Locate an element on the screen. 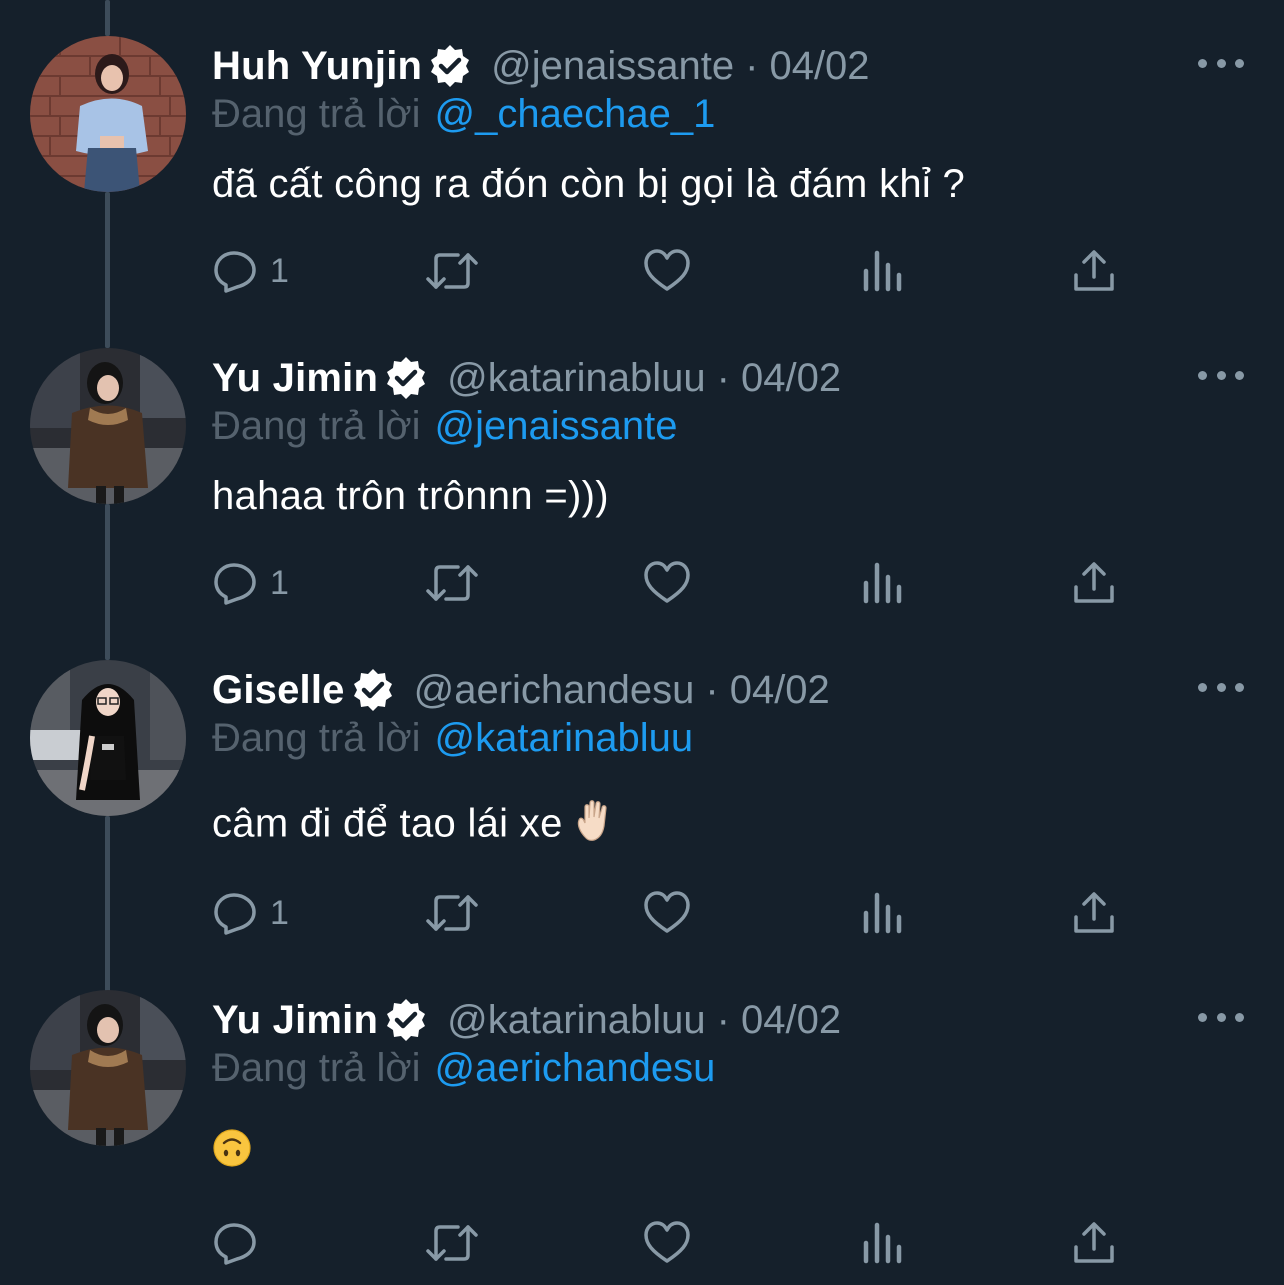  tweet-header: Huh Yunjin @jenaissante · 04/02 is located at coordinates (541, 66).